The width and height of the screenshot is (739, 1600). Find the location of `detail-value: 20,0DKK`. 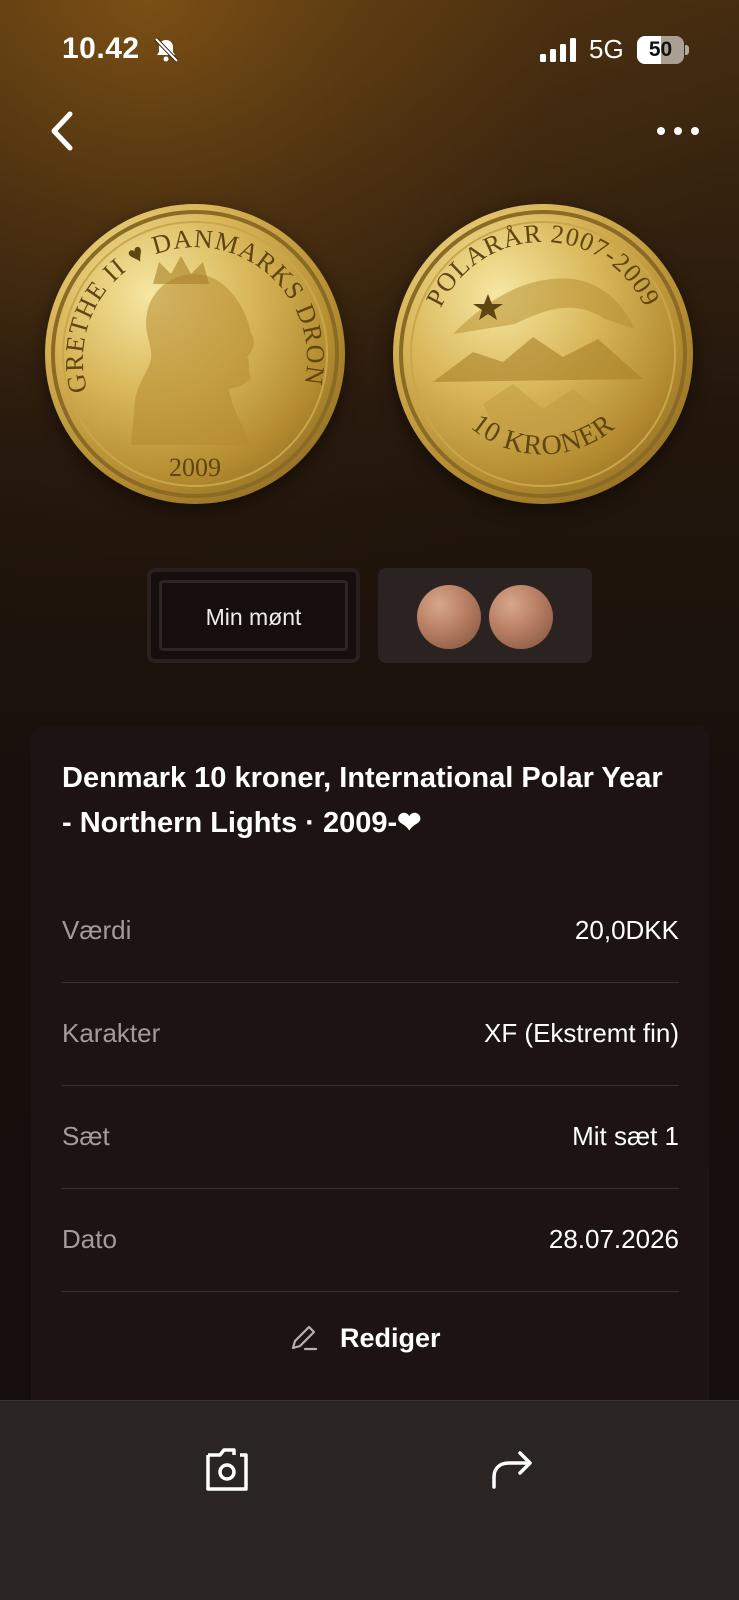

detail-value: 20,0DKK is located at coordinates (626, 930).